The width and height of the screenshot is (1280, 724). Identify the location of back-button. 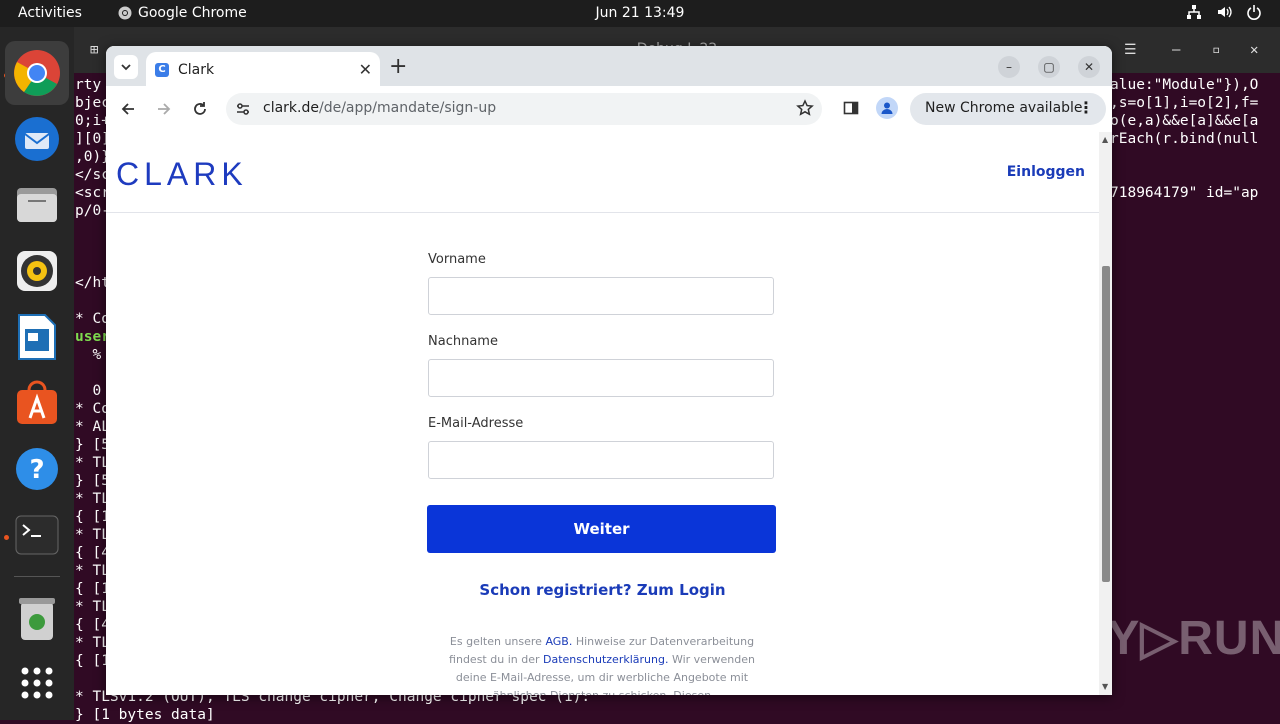
(128, 109).